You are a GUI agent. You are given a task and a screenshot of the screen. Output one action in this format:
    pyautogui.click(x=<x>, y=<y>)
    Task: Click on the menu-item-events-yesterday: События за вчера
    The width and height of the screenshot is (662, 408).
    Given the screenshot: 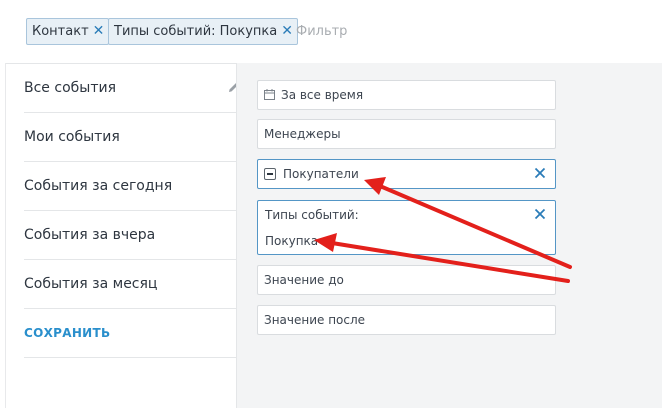 What is the action you would take?
    pyautogui.click(x=135, y=235)
    